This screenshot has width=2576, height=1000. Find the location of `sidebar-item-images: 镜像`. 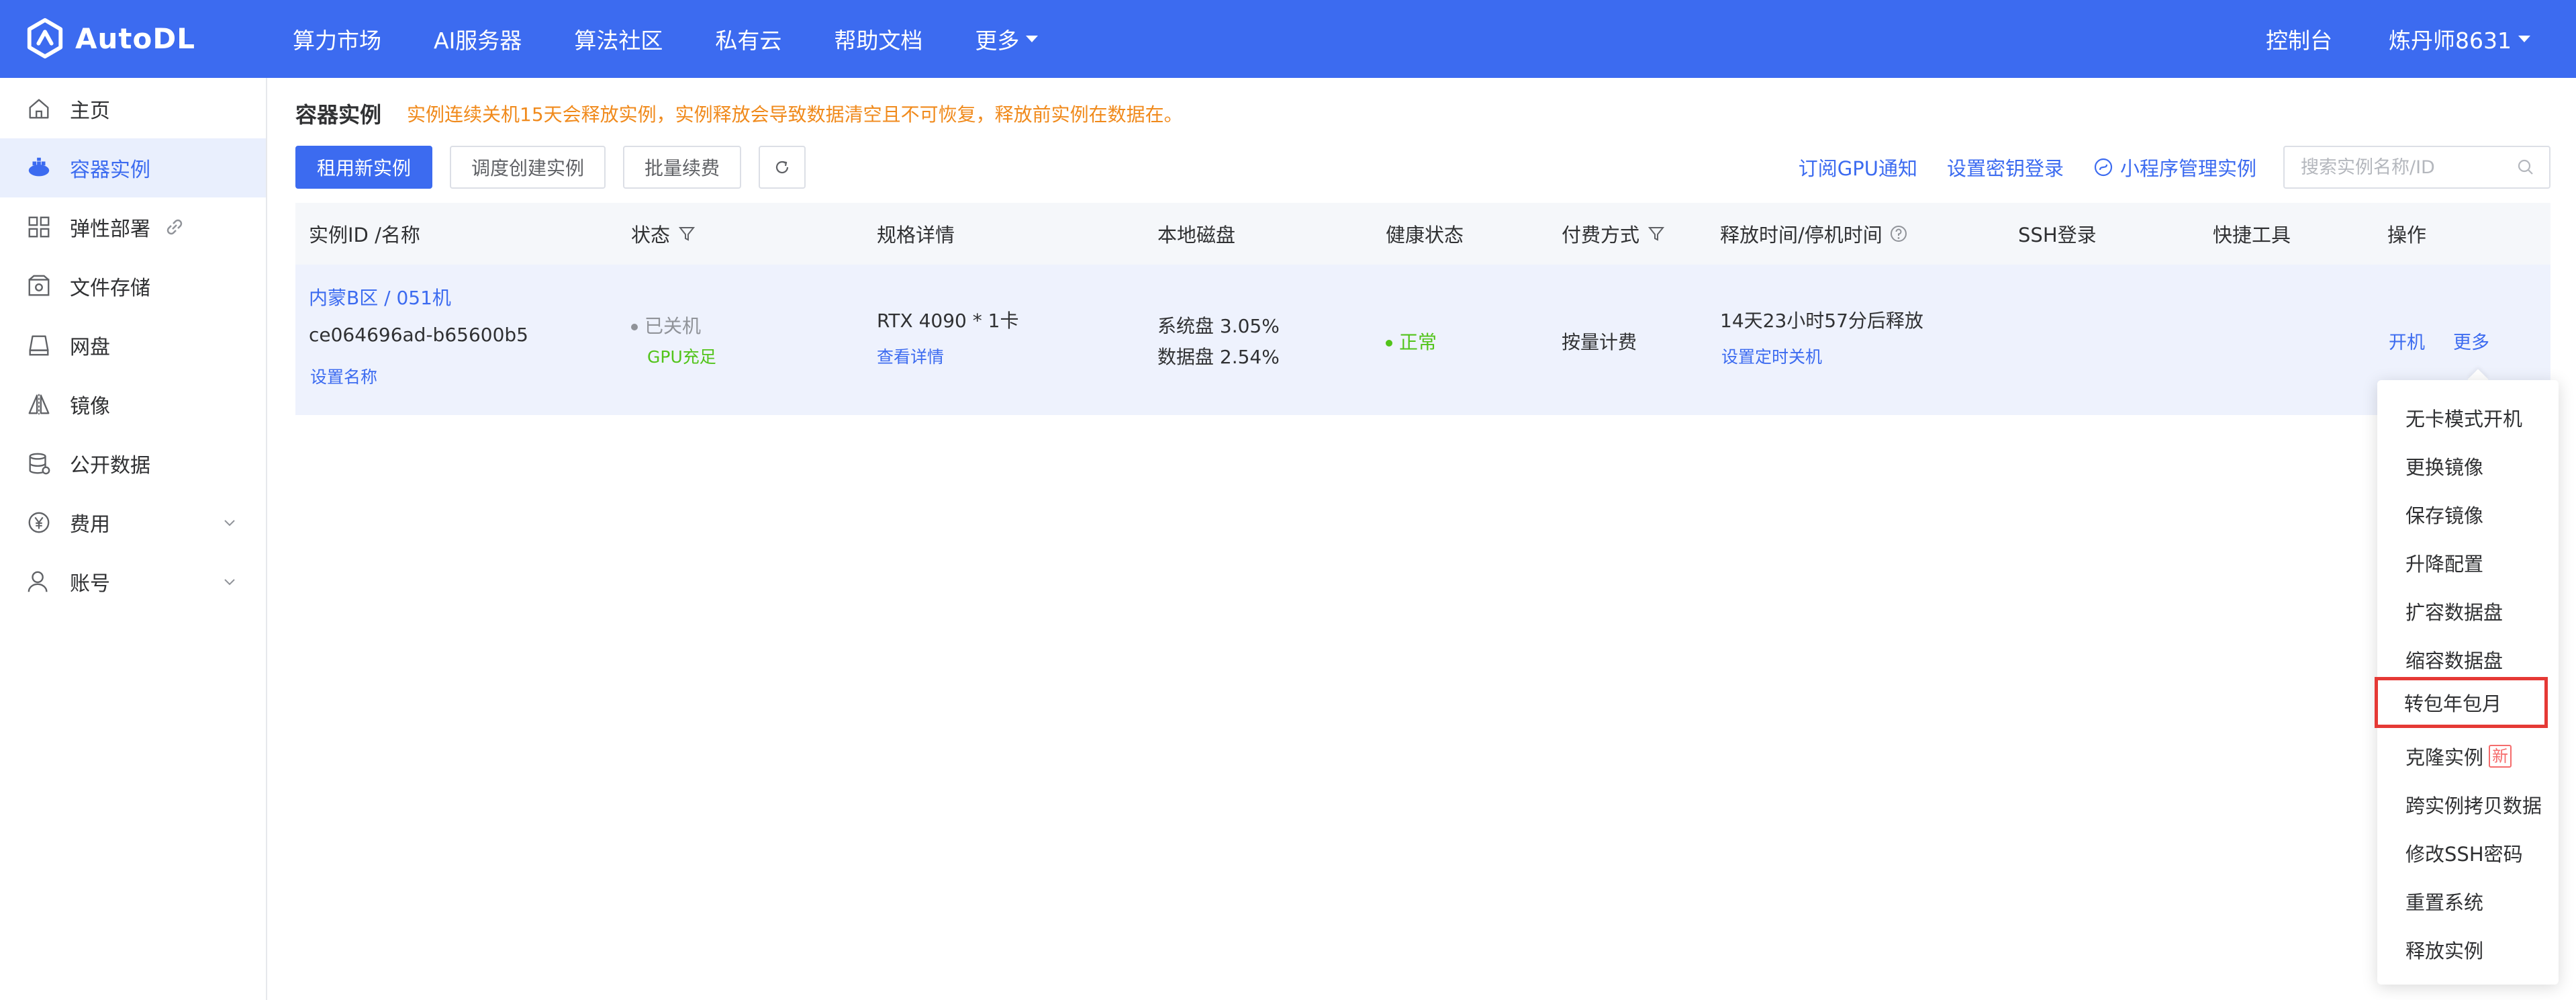

sidebar-item-images: 镜像 is located at coordinates (133, 404).